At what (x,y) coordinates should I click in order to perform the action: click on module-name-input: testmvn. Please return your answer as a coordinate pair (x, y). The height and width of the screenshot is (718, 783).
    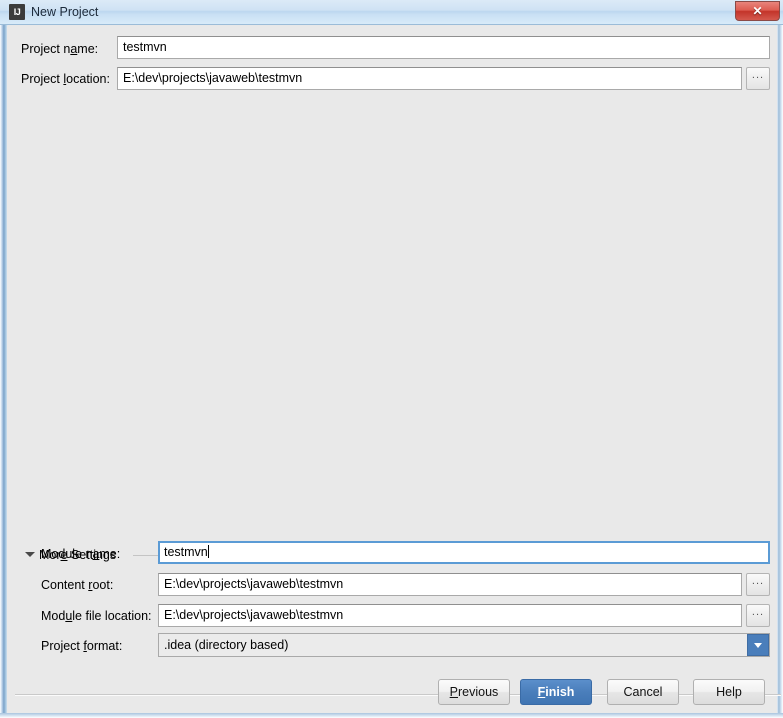
    Looking at the image, I should click on (464, 552).